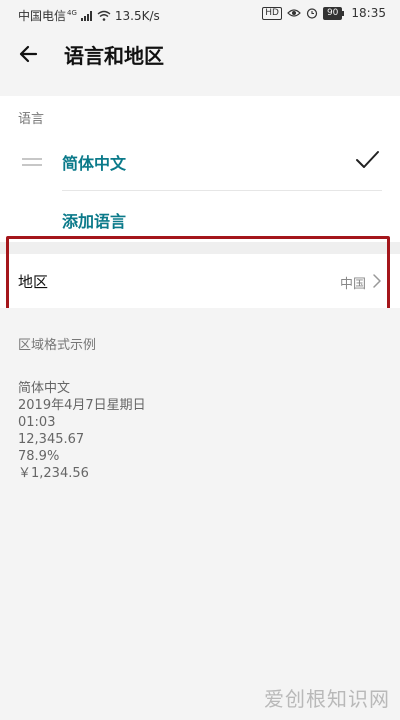 This screenshot has width=400, height=720. I want to click on format-example-currency: ￥1,234.56, so click(53, 473).